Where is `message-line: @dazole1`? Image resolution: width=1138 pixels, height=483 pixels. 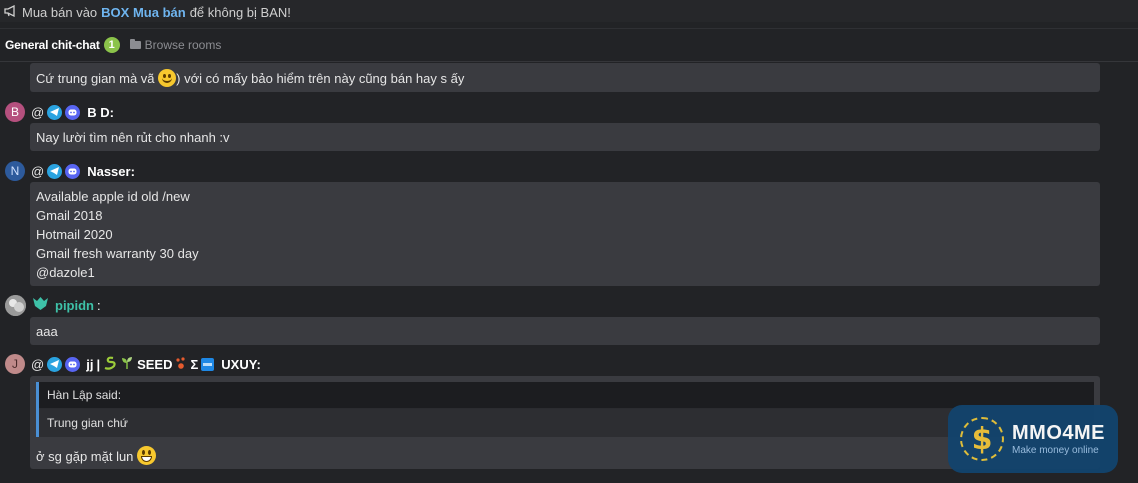 message-line: @dazole1 is located at coordinates (65, 272).